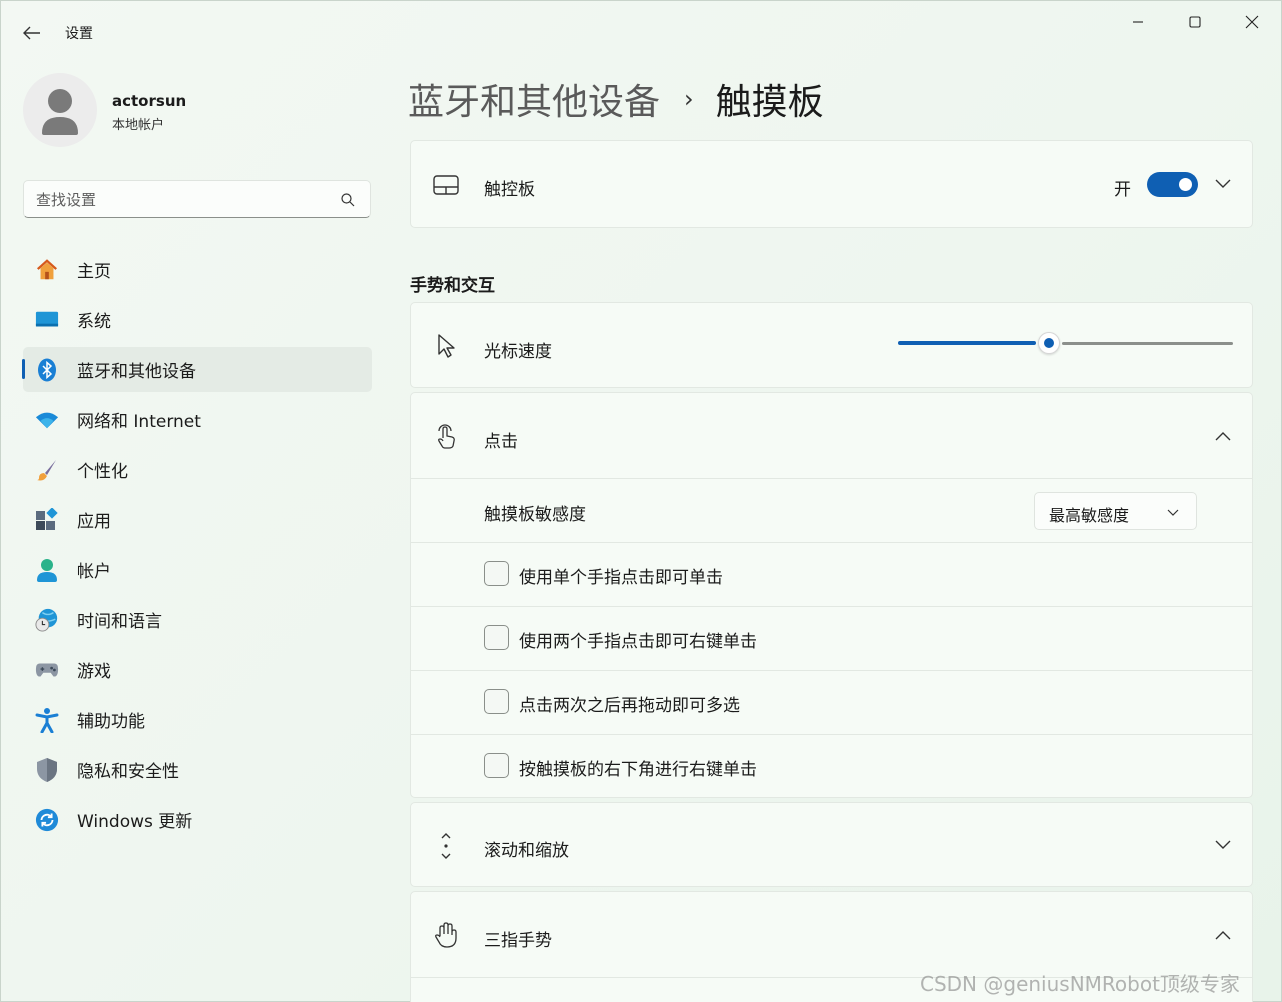 This screenshot has height=1002, width=1282. Describe the element at coordinates (197, 619) in the screenshot. I see `sidebar-item-time-language: 时间和语言` at that location.